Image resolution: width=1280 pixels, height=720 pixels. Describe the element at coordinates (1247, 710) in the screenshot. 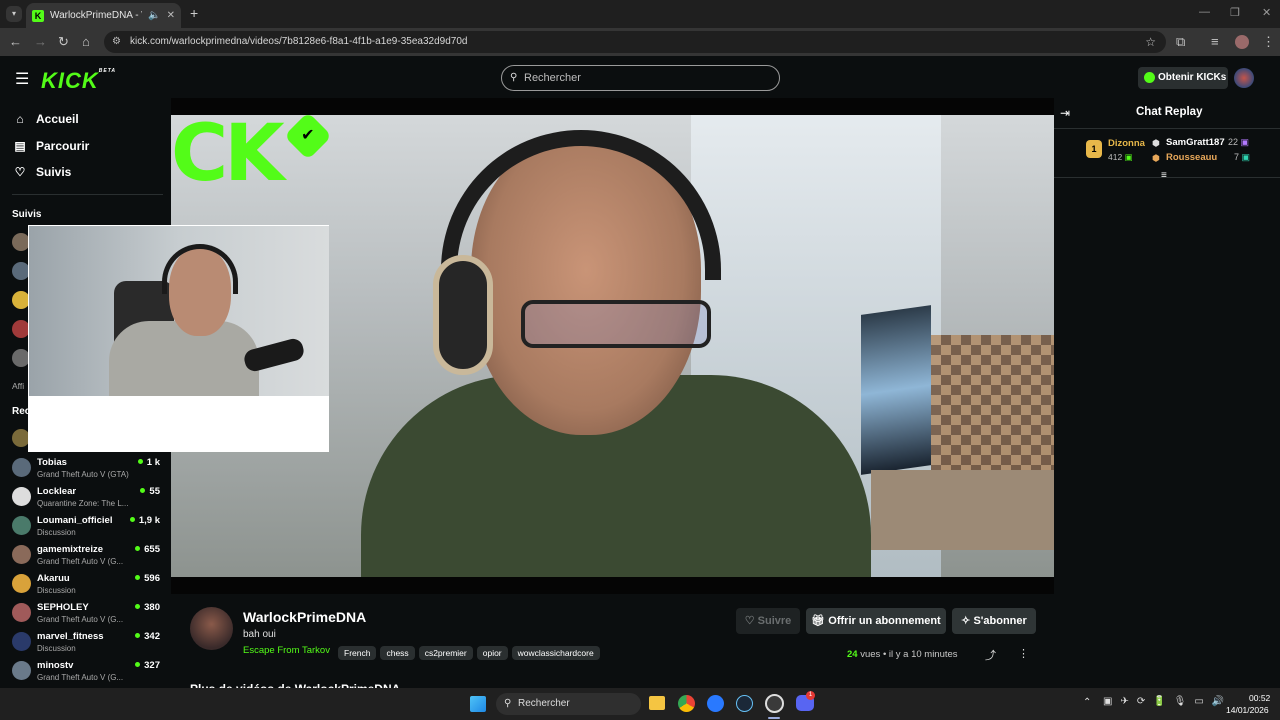

I see `clock-date: 14/01/2026` at that location.